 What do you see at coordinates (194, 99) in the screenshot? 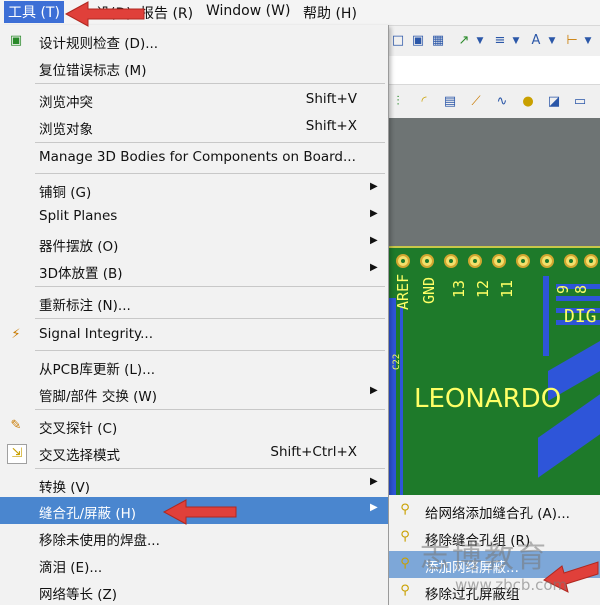
I see `menu-item-browse-violations: 浏览冲突 Shift+V` at bounding box center [194, 99].